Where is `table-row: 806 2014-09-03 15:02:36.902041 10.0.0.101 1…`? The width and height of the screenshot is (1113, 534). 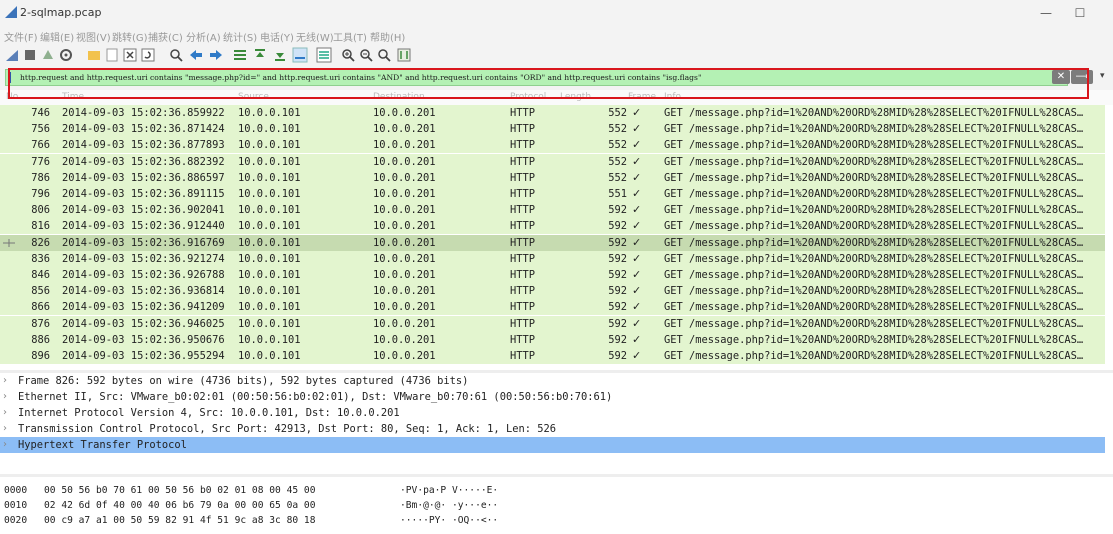 table-row: 806 2014-09-03 15:02:36.902041 10.0.0.101 1… is located at coordinates (552, 210).